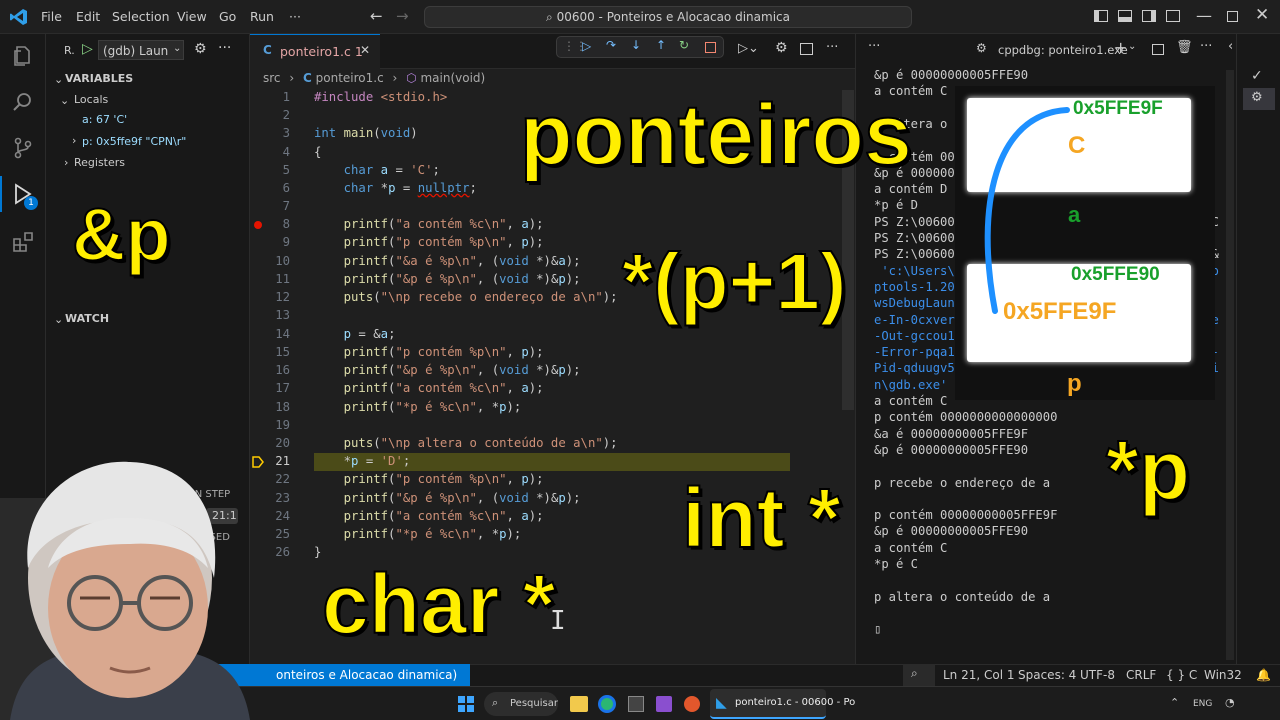 The image size is (1280, 720). I want to click on extensions-icon, so click(23, 242).